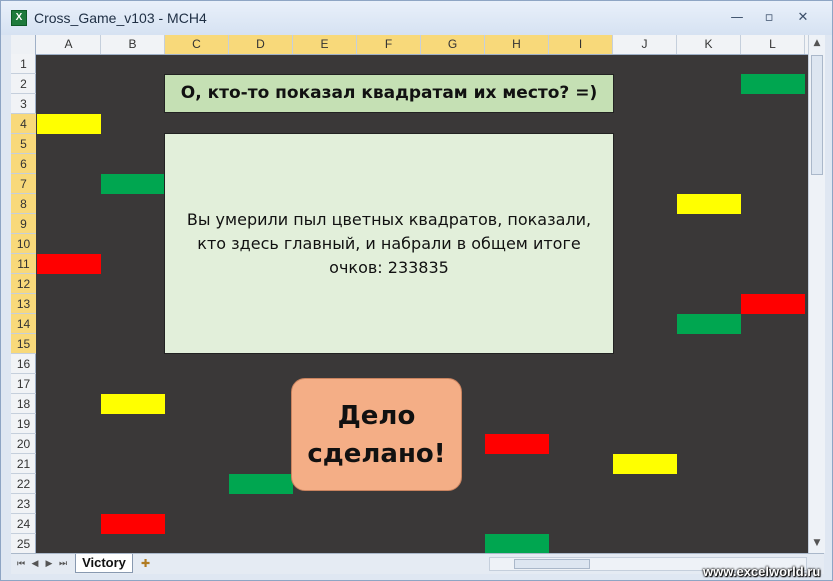  I want to click on column-header-c: C, so click(197, 44).